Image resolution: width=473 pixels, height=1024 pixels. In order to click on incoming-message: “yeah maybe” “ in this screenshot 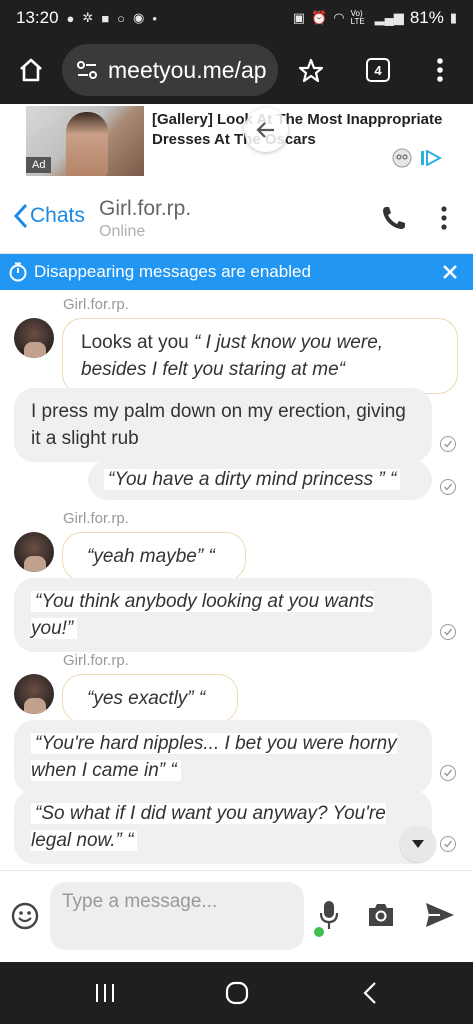, I will do `click(154, 556)`.